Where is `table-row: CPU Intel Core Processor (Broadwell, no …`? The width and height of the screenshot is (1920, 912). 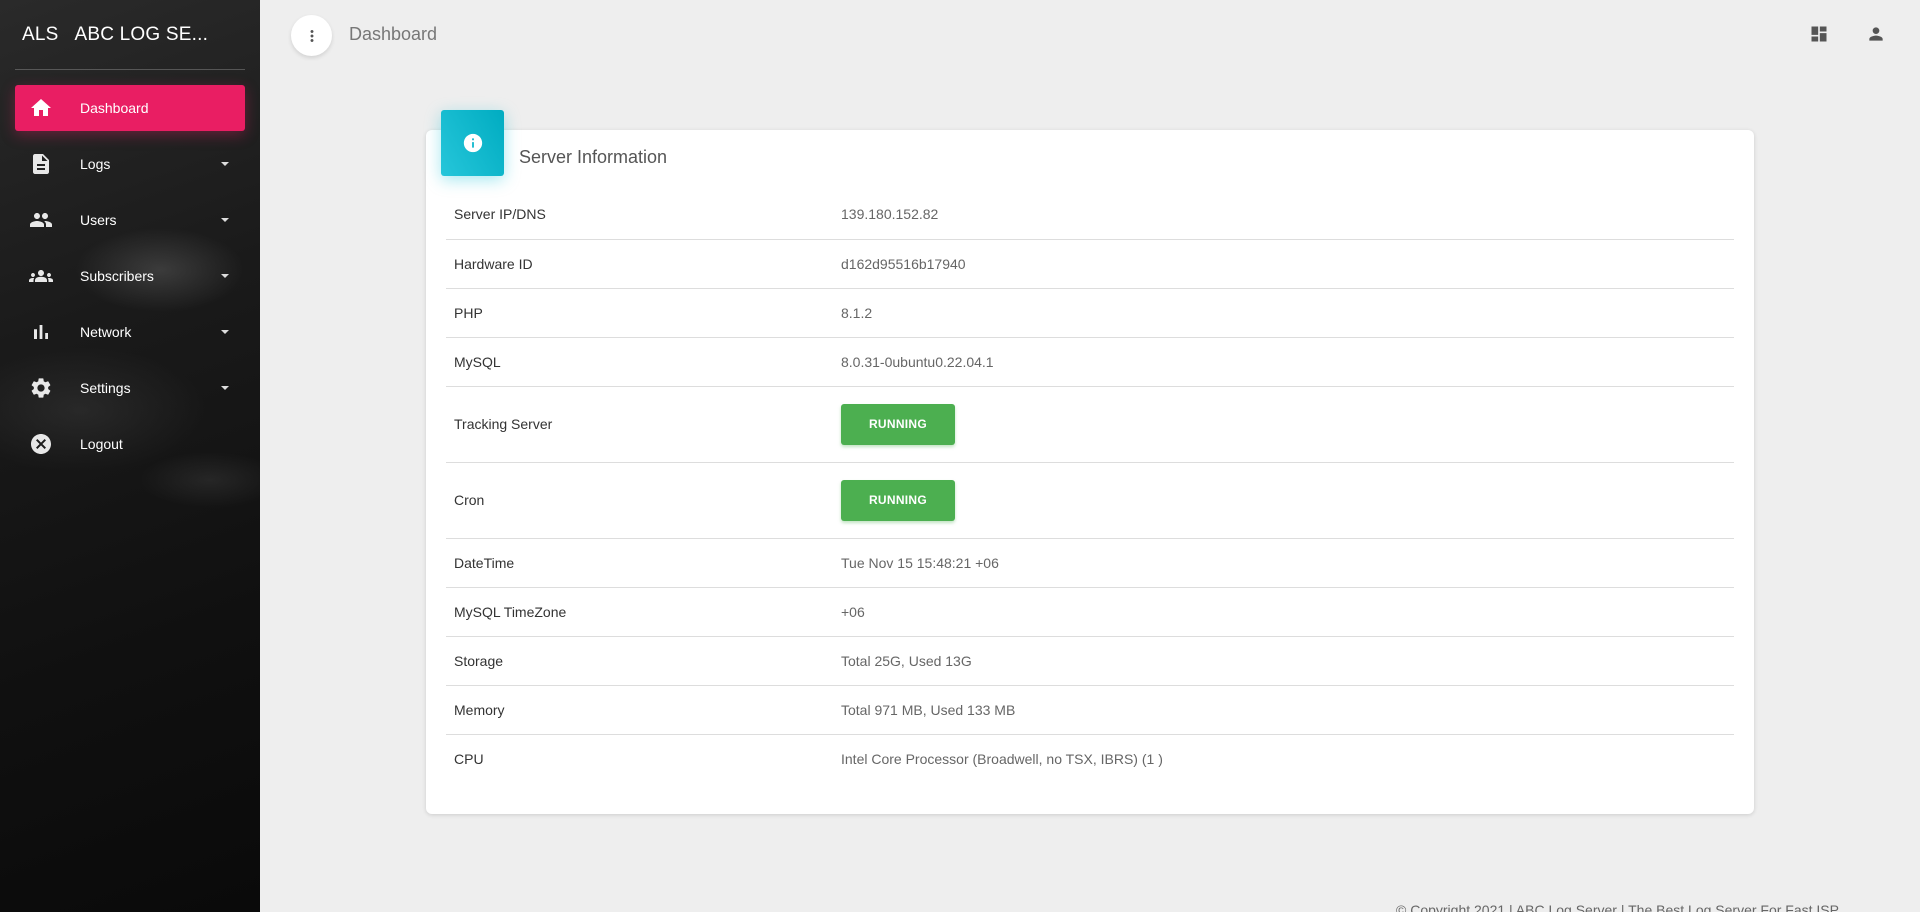 table-row: CPU Intel Core Processor (Broadwell, no … is located at coordinates (1090, 758).